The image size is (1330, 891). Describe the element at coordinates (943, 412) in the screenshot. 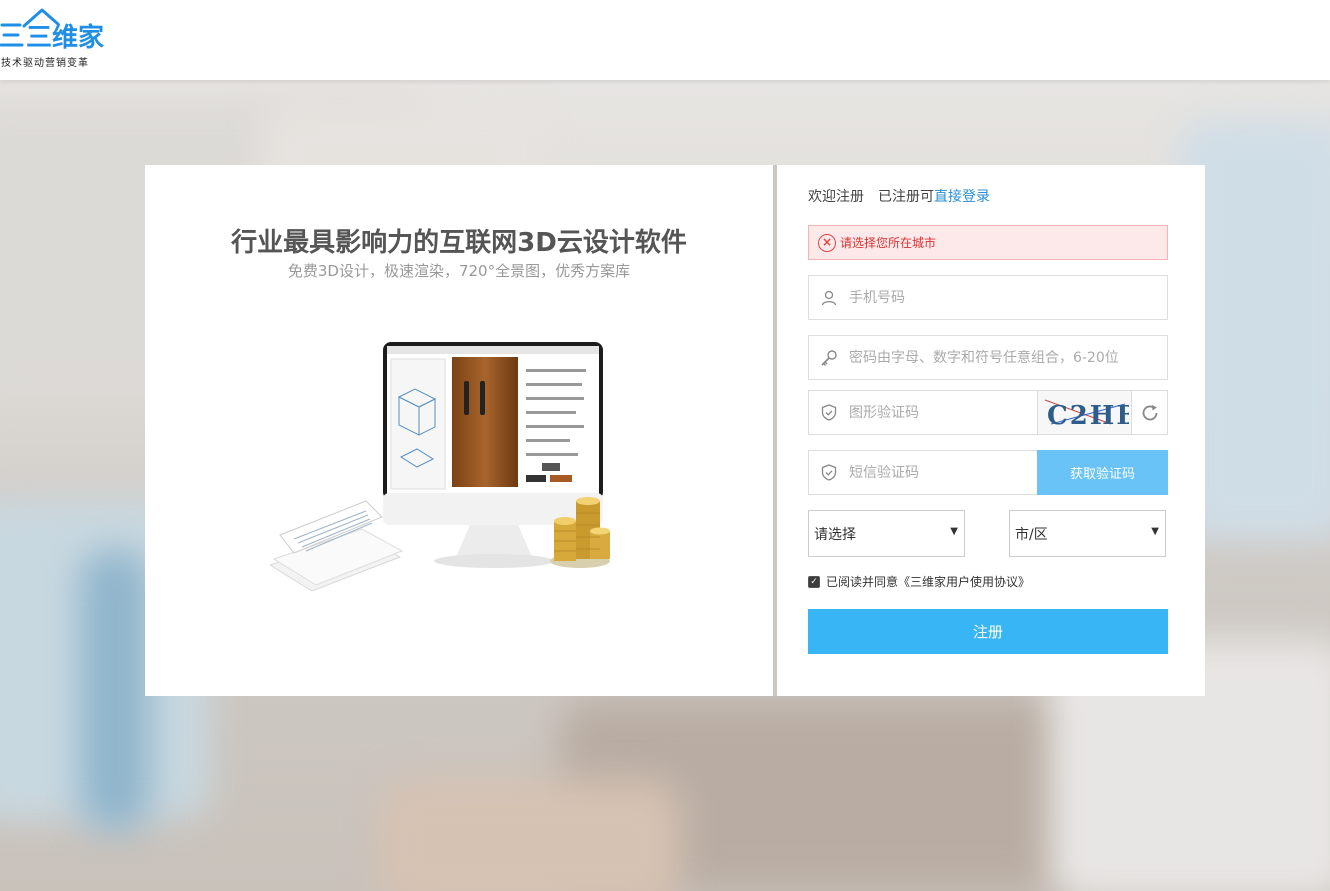

I see `captcha-input` at that location.